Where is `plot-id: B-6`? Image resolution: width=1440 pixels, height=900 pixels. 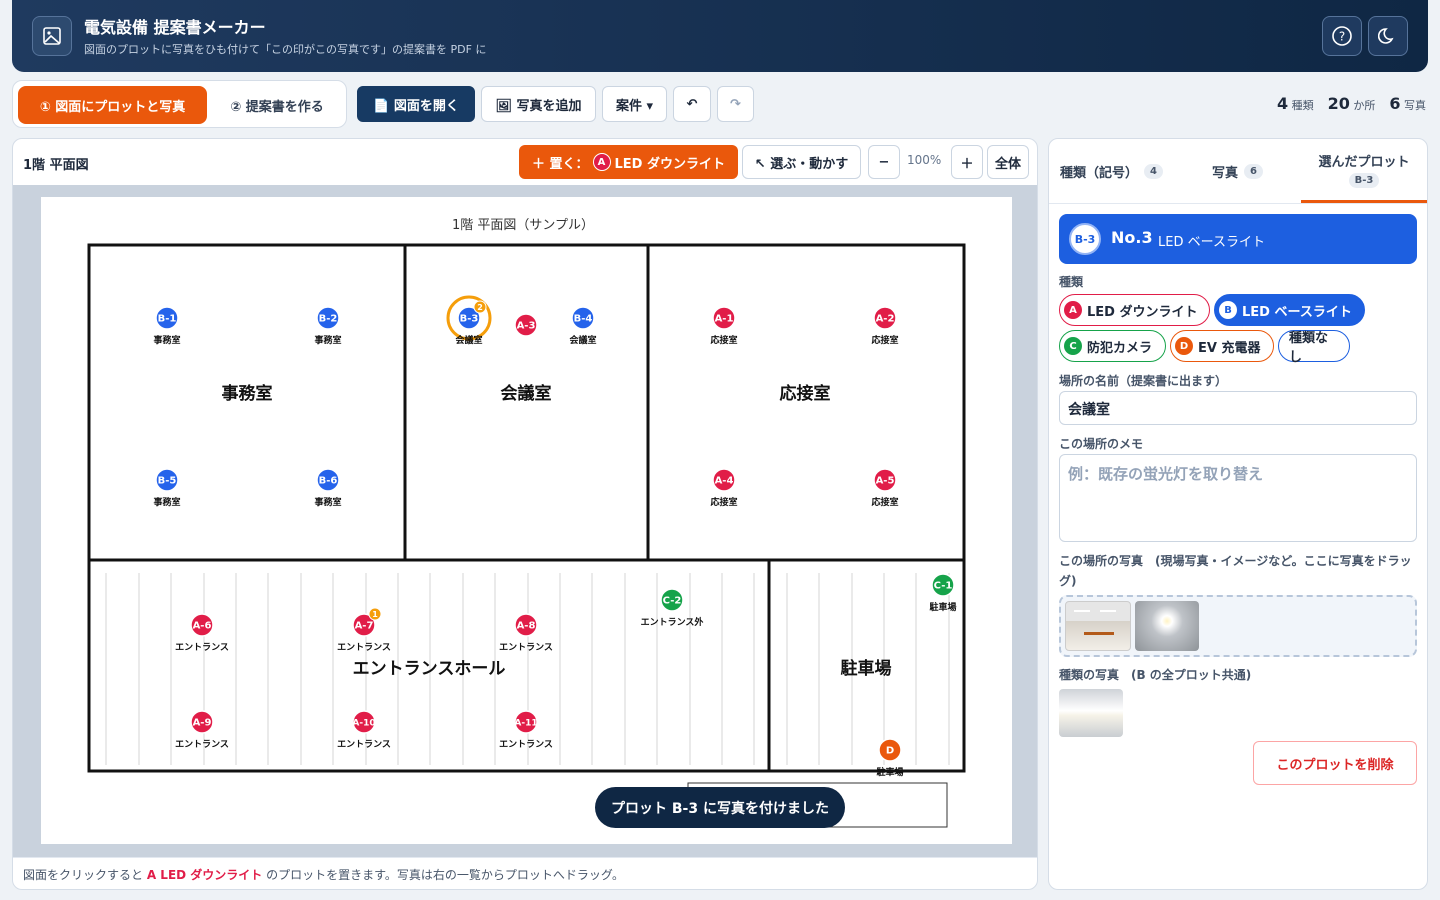 plot-id: B-6 is located at coordinates (328, 481).